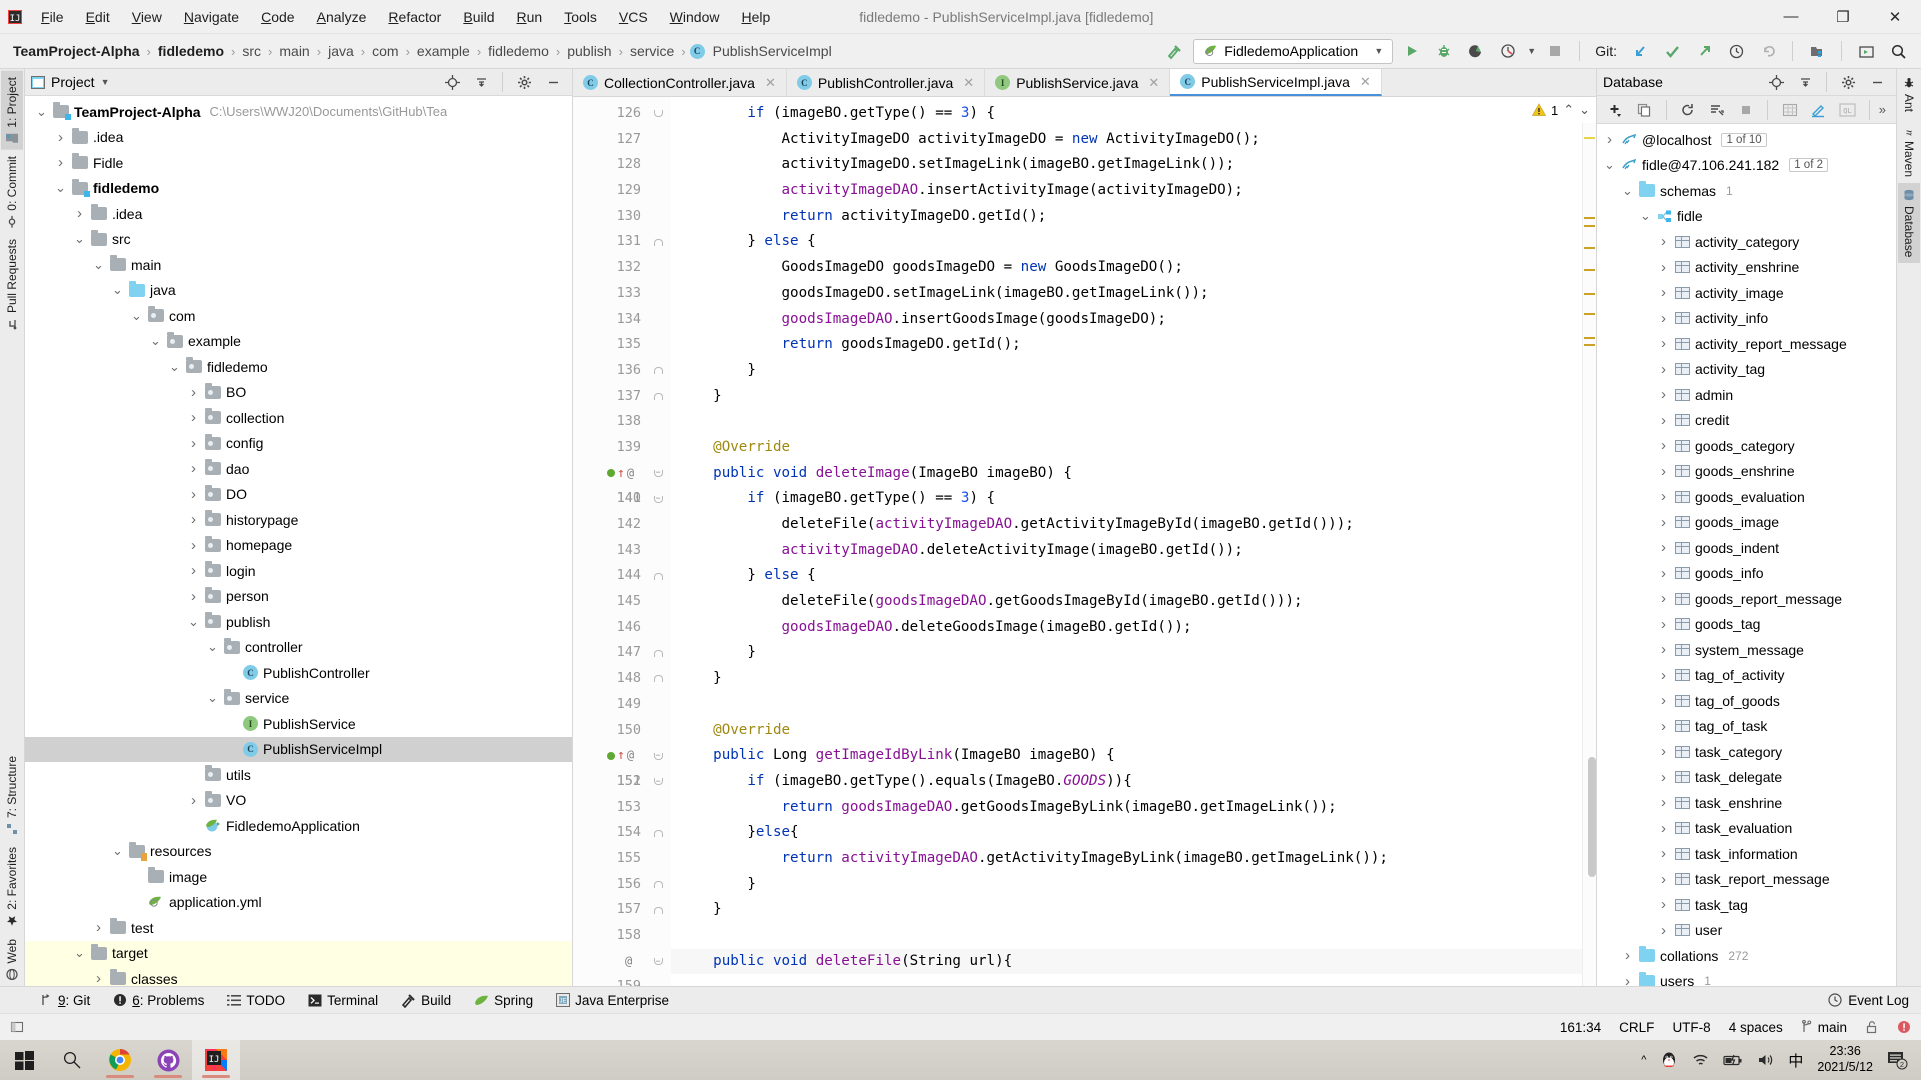 The width and height of the screenshot is (1921, 1080). What do you see at coordinates (1746, 344) in the screenshot?
I see `database-tree-item-activity-report-message: › activity_report_message` at bounding box center [1746, 344].